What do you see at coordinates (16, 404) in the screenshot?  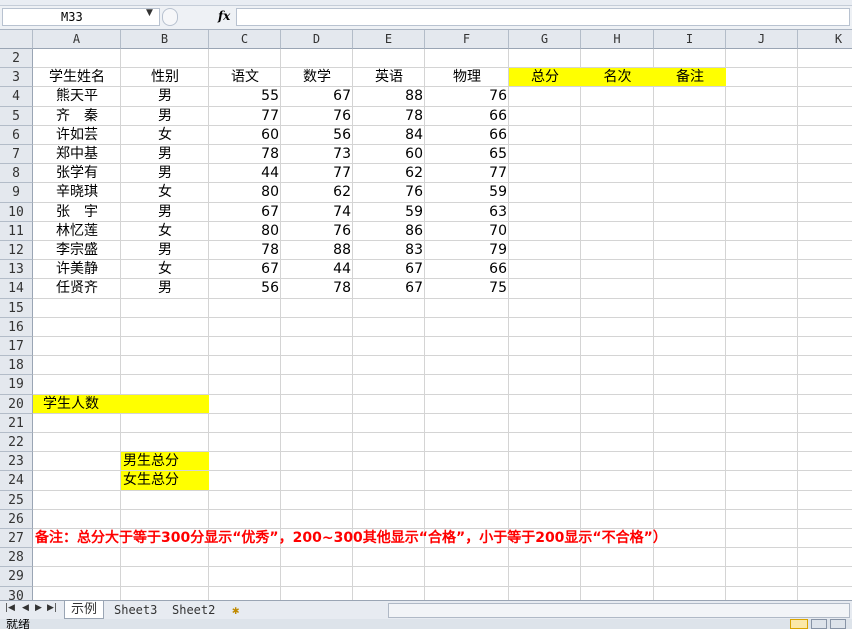 I see `row-header-20: 20` at bounding box center [16, 404].